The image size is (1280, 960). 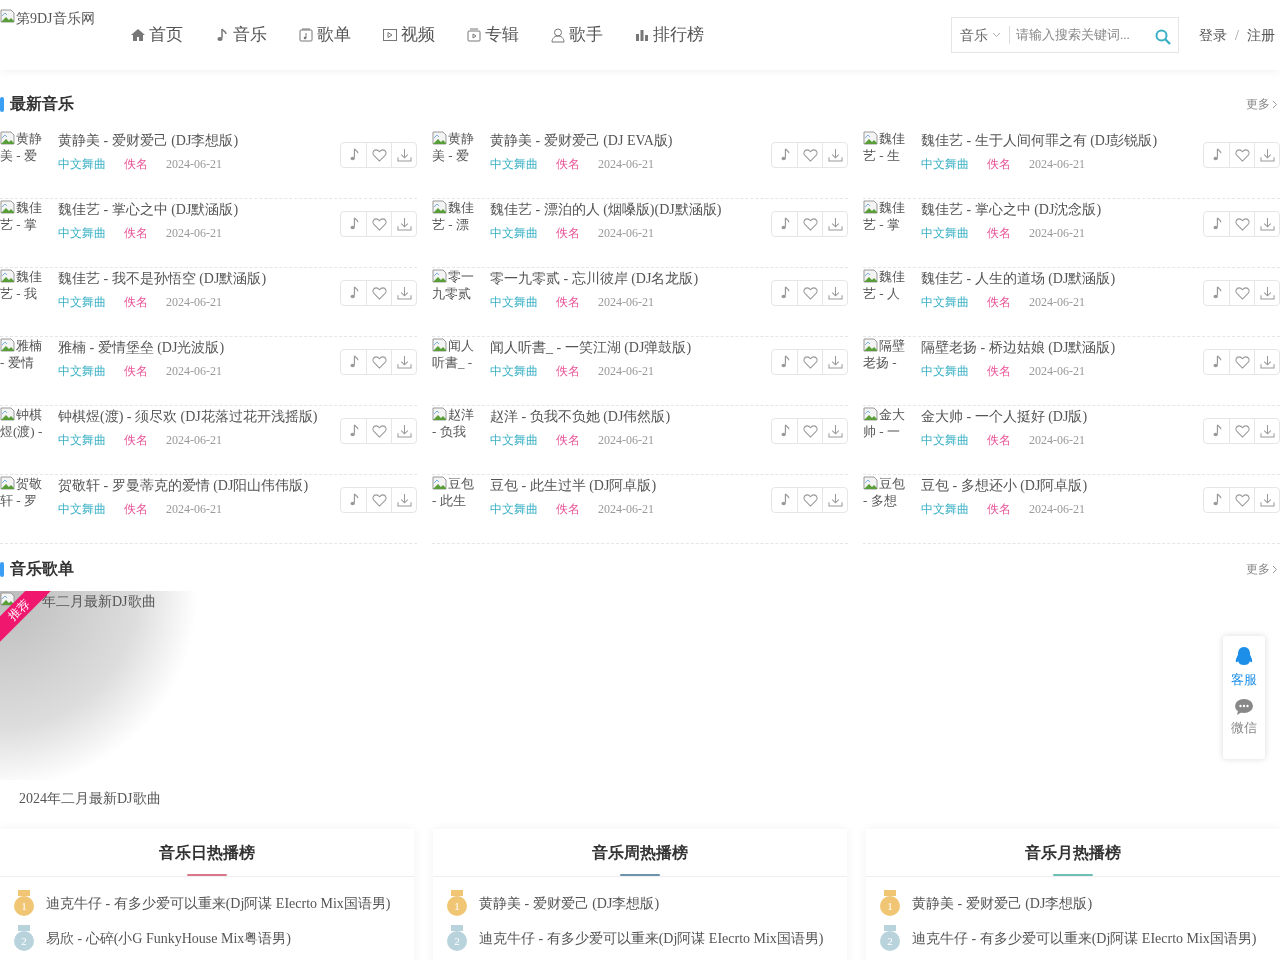 What do you see at coordinates (474, 35) in the screenshot?
I see `album-icon` at bounding box center [474, 35].